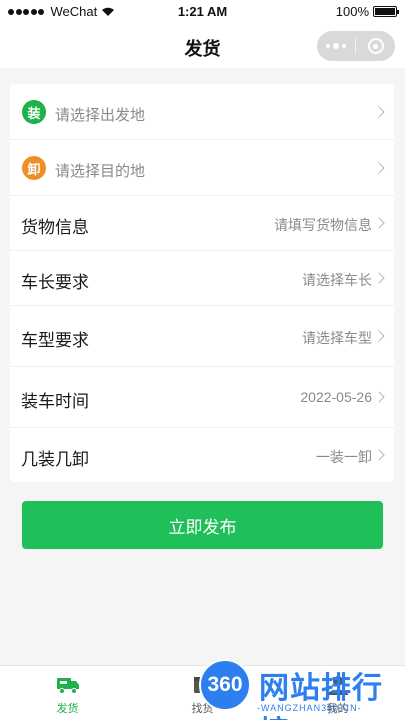 The image size is (405, 720). What do you see at coordinates (34, 112) in the screenshot?
I see `load-badge-icon: 装` at bounding box center [34, 112].